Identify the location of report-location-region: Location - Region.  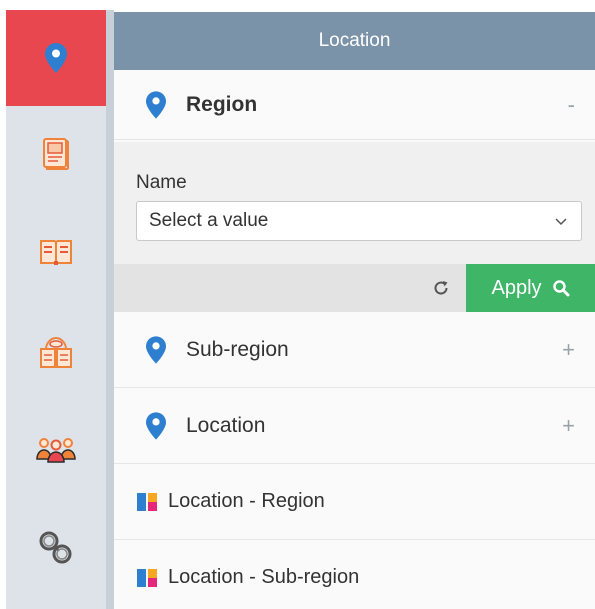
(354, 502).